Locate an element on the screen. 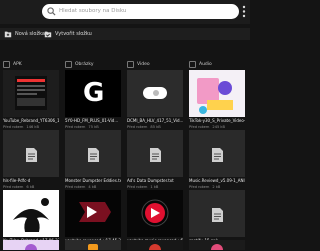 The image size is (320, 251). folder-name: Audio is located at coordinates (205, 64).